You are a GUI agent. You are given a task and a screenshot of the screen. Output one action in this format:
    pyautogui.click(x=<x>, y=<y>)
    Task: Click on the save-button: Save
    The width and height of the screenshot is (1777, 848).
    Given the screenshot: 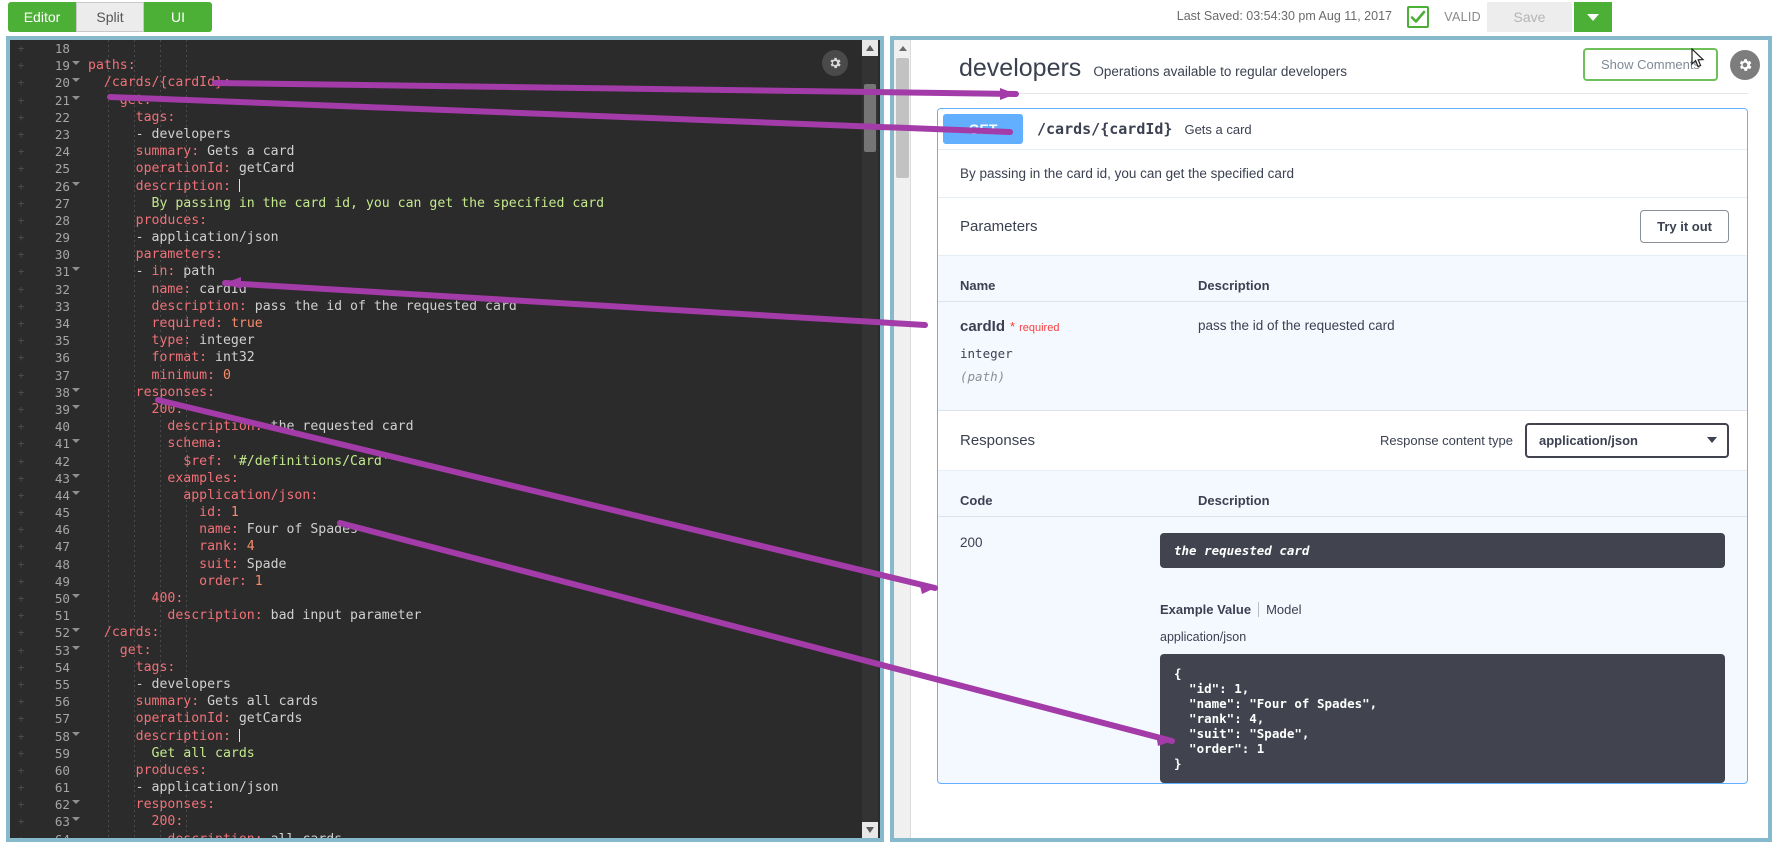 What is the action you would take?
    pyautogui.click(x=1529, y=17)
    